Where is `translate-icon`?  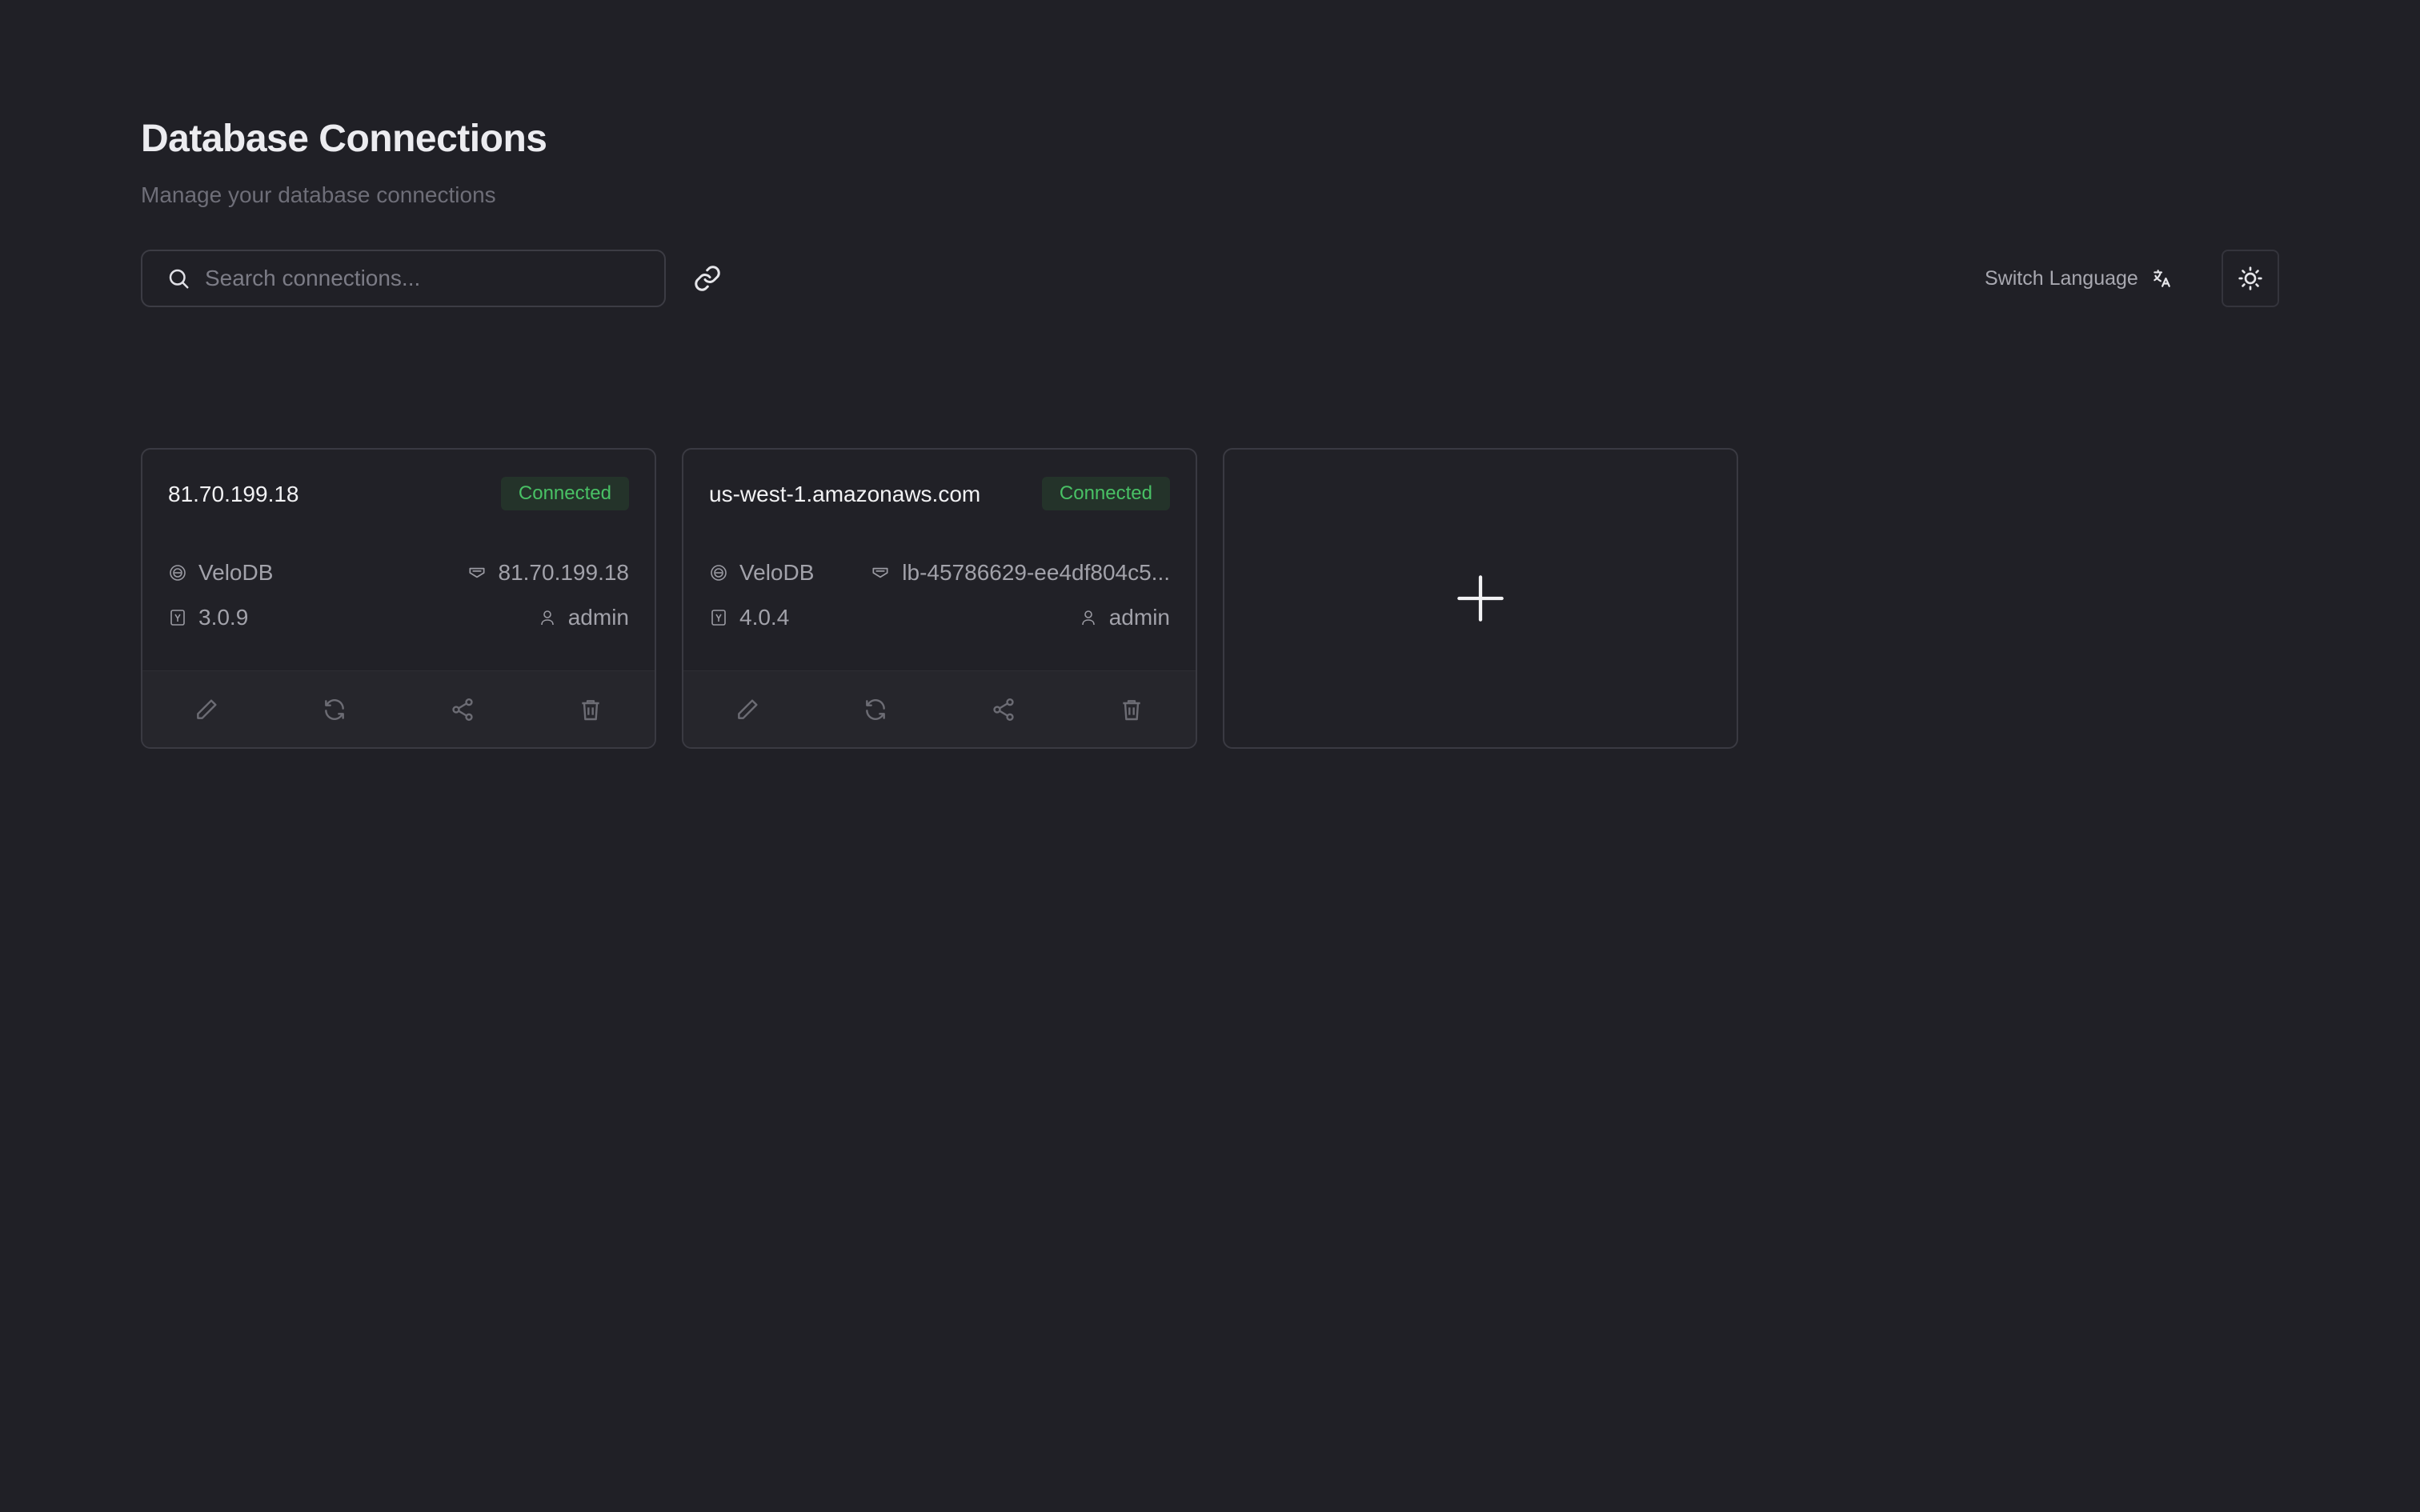
translate-icon is located at coordinates (2162, 278).